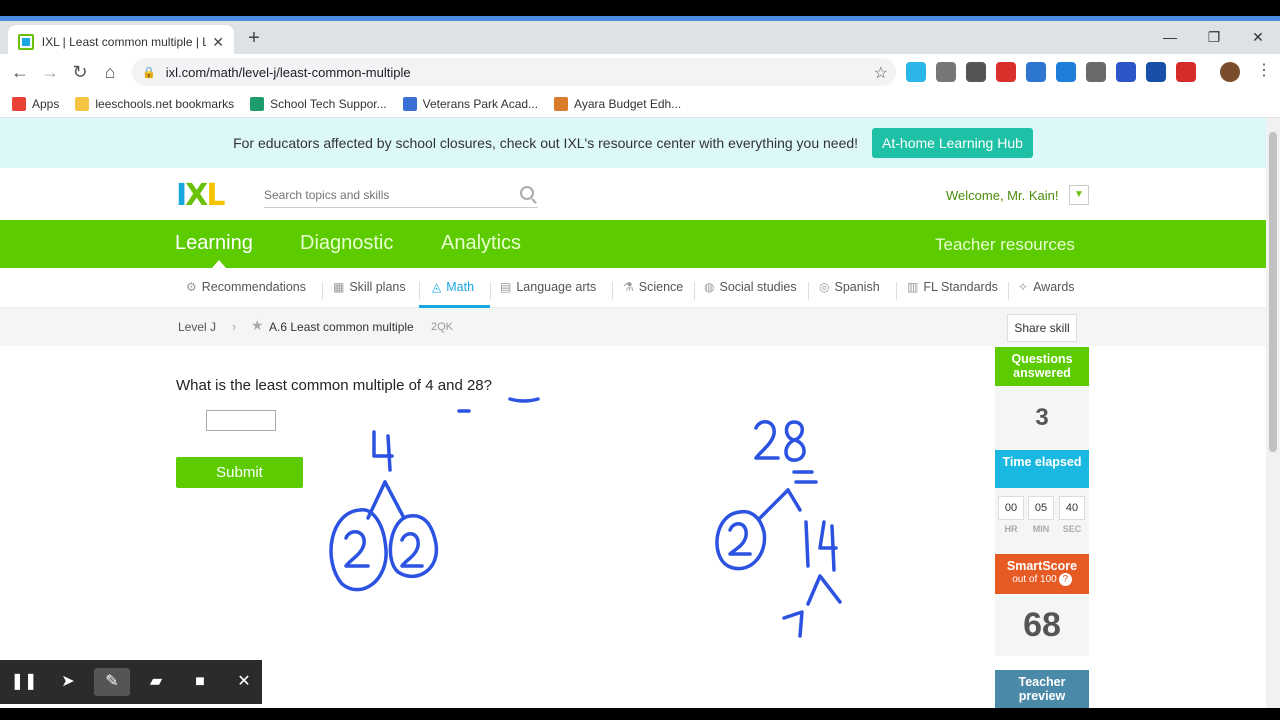 This screenshot has height=720, width=1280. I want to click on ixl-logo: IXL, so click(200, 196).